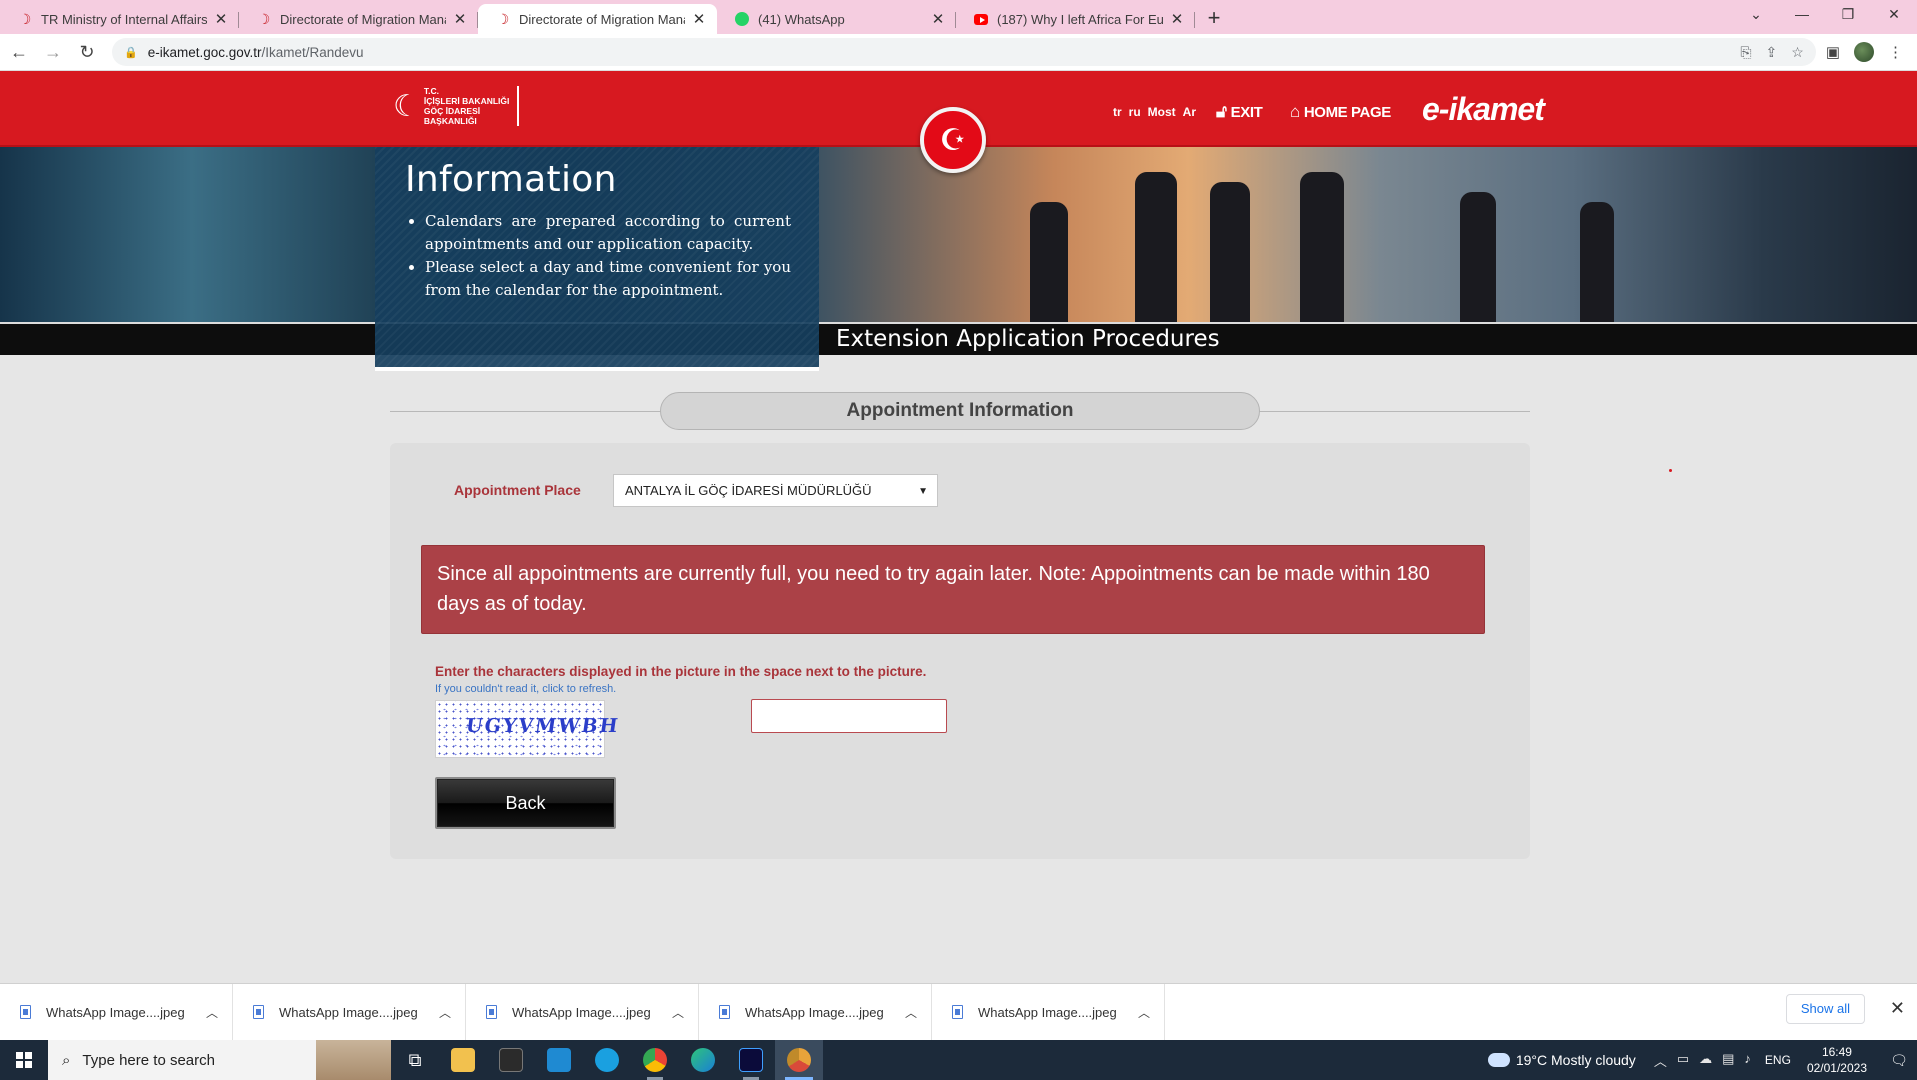 The image size is (1917, 1080). What do you see at coordinates (1837, 1060) in the screenshot?
I see `clock: 16:49 02/01/2023` at bounding box center [1837, 1060].